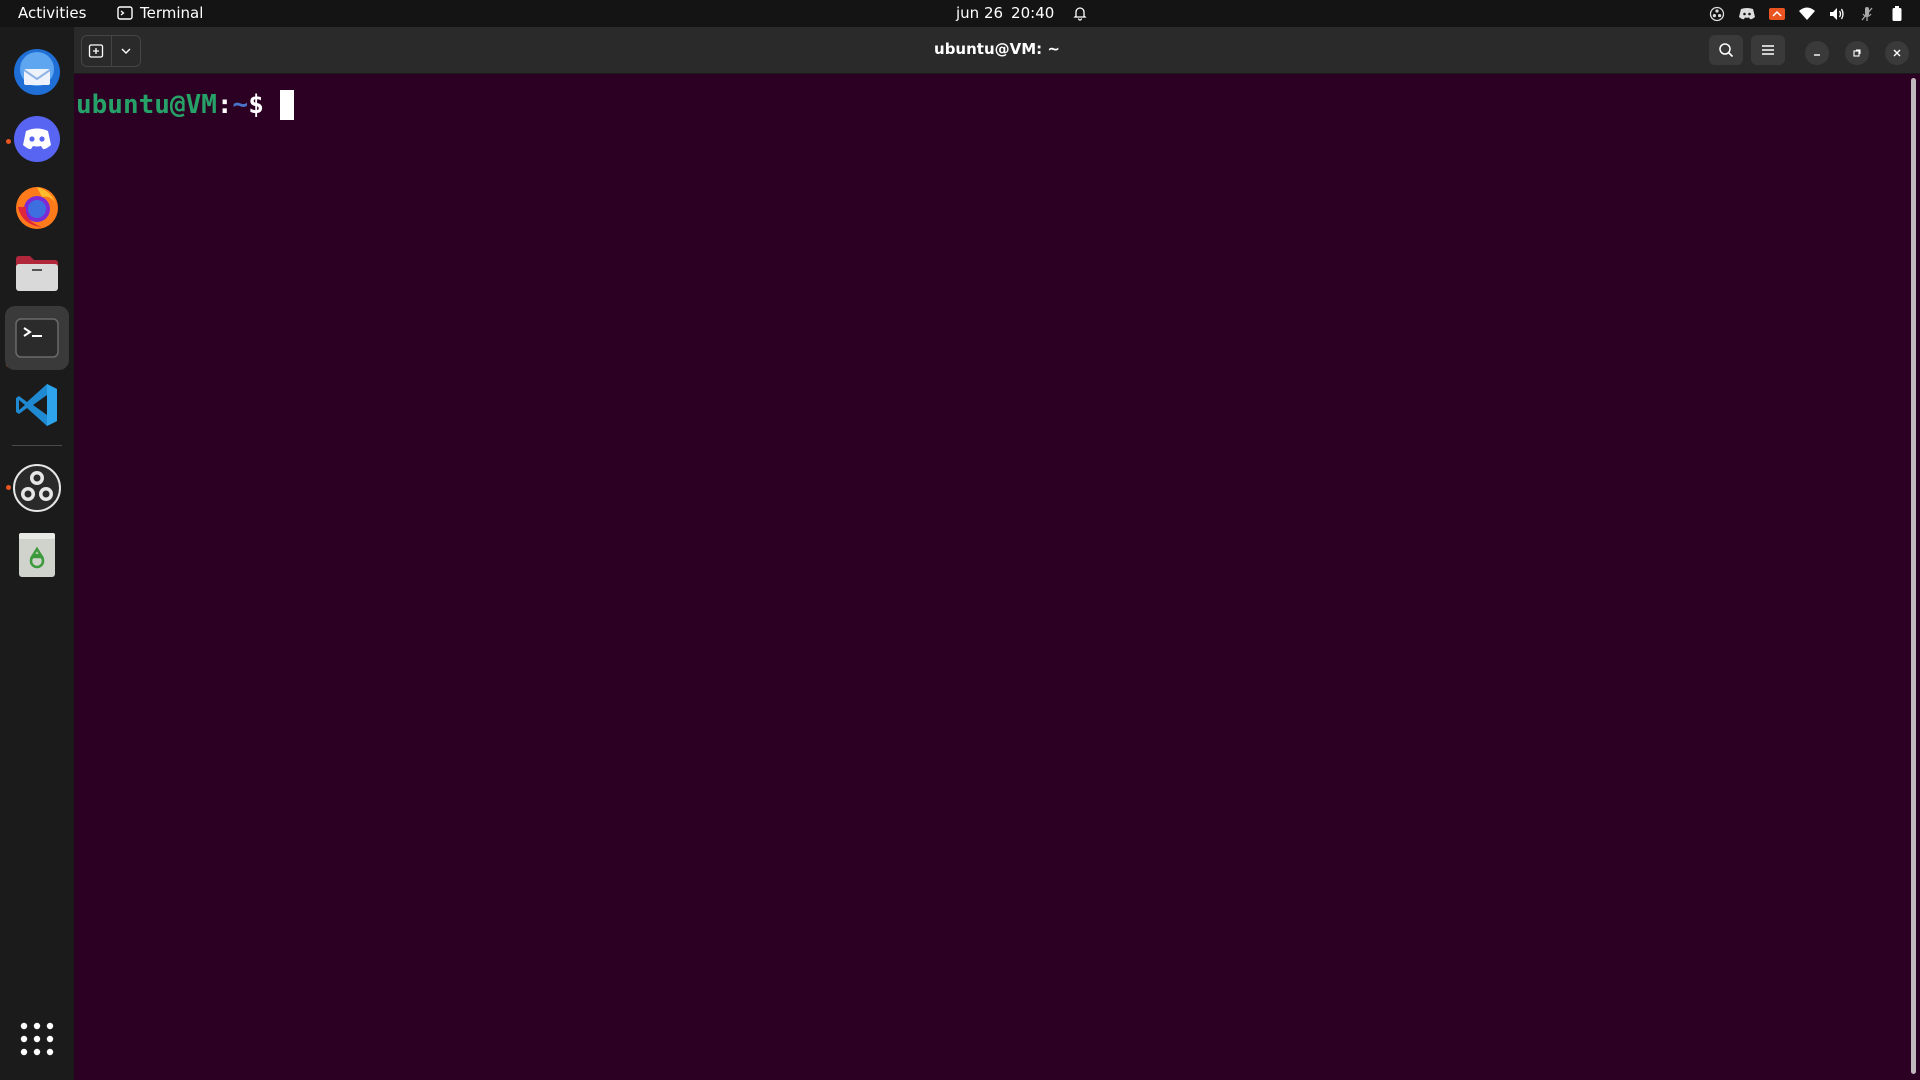 The image size is (1920, 1080). Describe the element at coordinates (1913, 576) in the screenshot. I see `scrollbar` at that location.